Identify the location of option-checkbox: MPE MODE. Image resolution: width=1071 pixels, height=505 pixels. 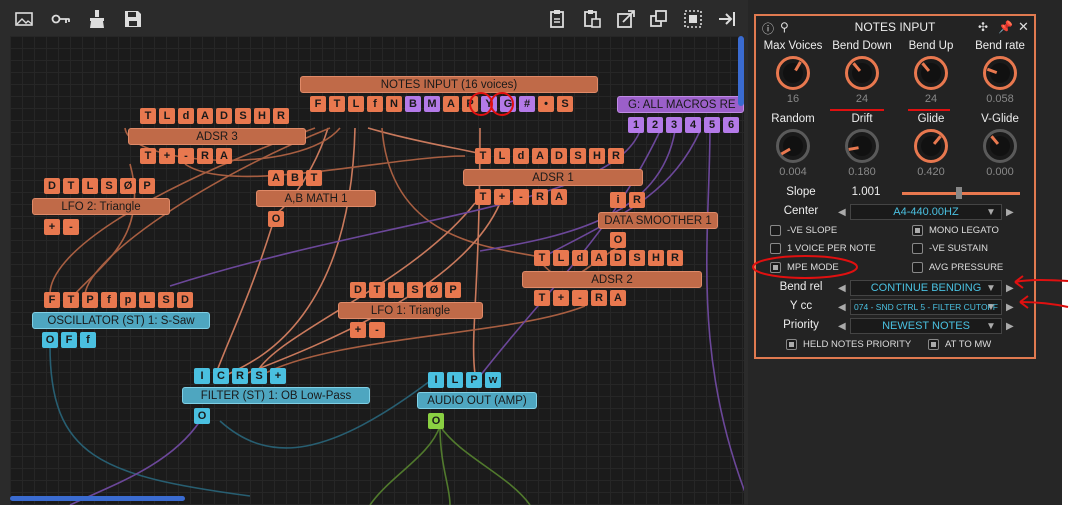
(804, 267).